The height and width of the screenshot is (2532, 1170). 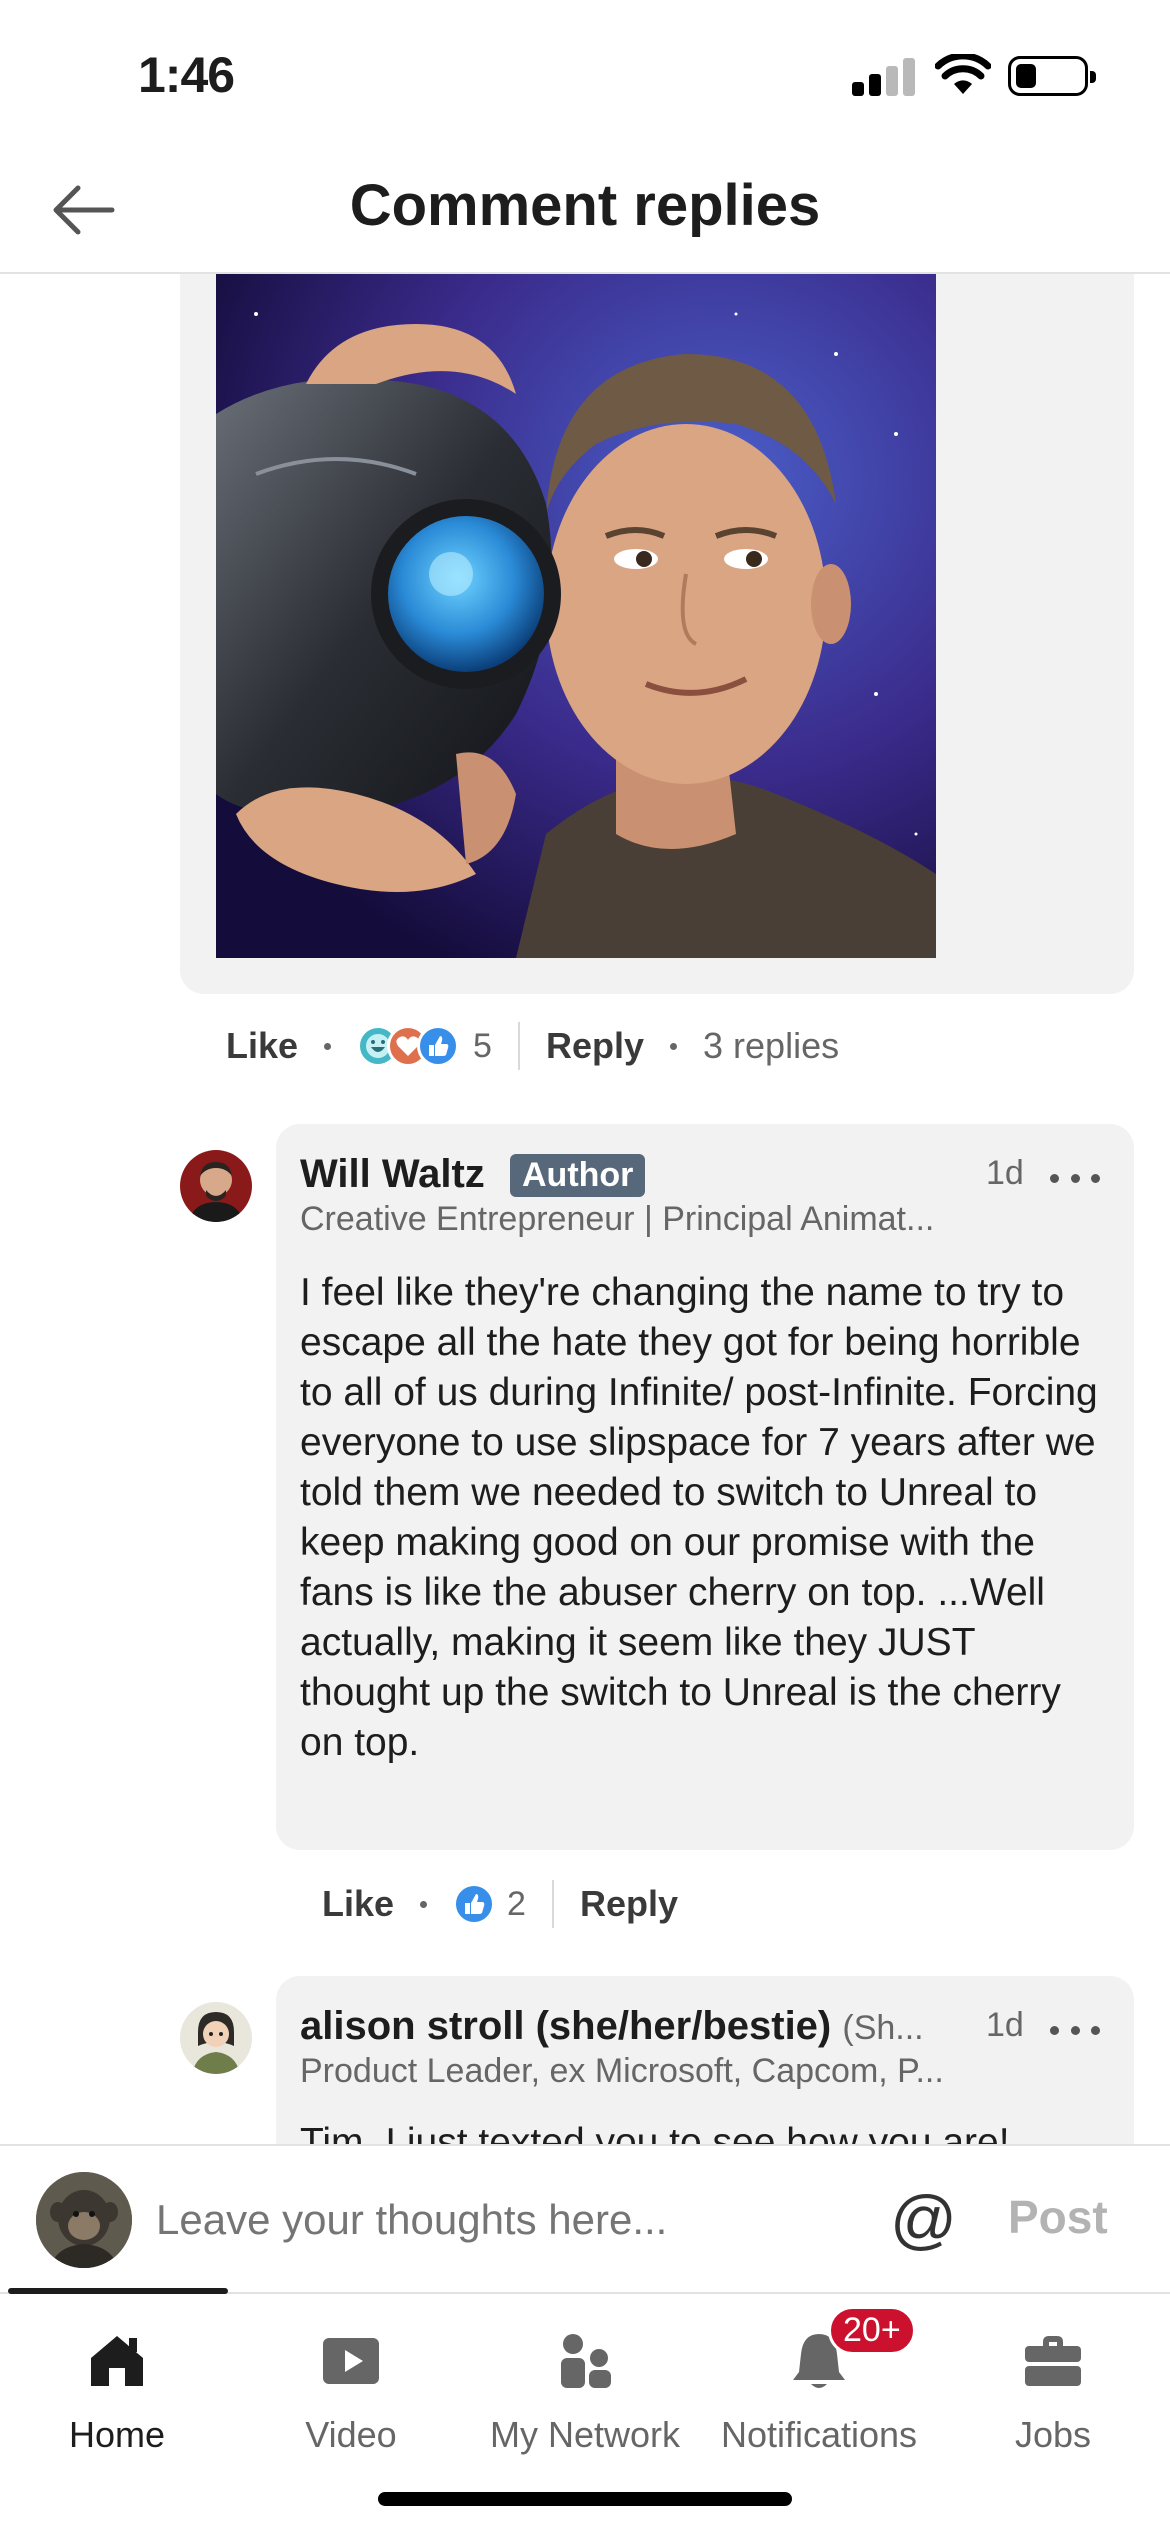 What do you see at coordinates (516, 1903) in the screenshot?
I see `reaction-count: 2` at bounding box center [516, 1903].